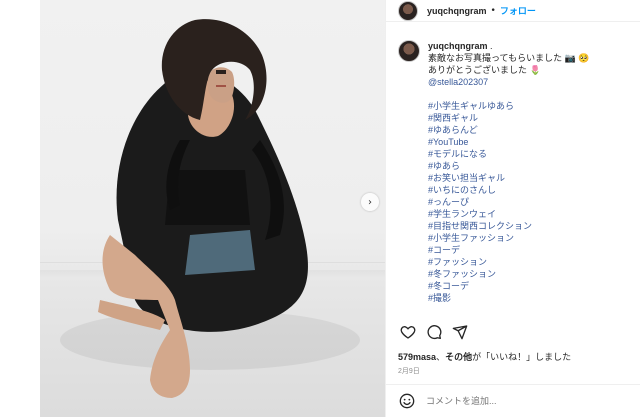  Describe the element at coordinates (531, 226) in the screenshot. I see `hashtag-link: #目指せ関西コレクション` at that location.